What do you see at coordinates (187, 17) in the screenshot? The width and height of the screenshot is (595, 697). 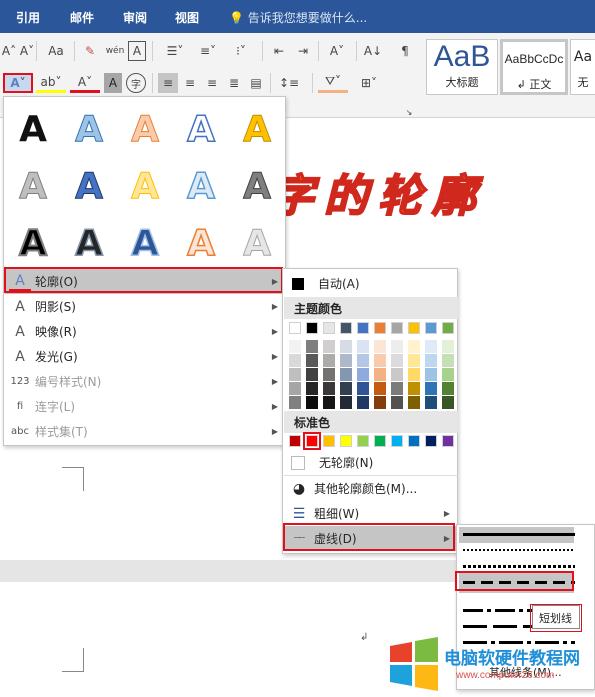 I see `tab-view: 视图` at bounding box center [187, 17].